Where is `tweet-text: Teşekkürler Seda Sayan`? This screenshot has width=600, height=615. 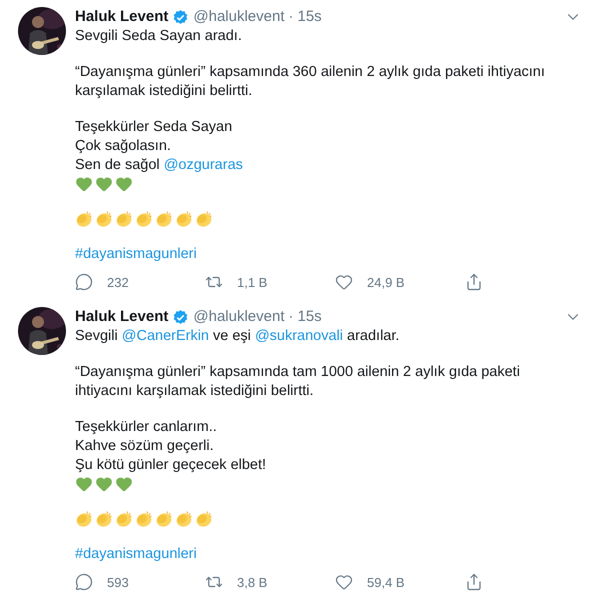 tweet-text: Teşekkürler Seda Sayan is located at coordinates (154, 127).